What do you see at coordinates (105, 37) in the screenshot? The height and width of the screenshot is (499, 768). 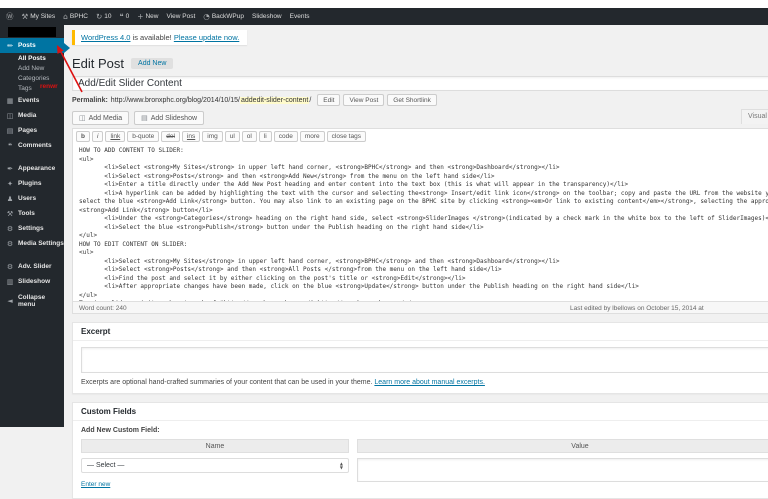 I see `wordpress-version-link: WordPress 4.0` at bounding box center [105, 37].